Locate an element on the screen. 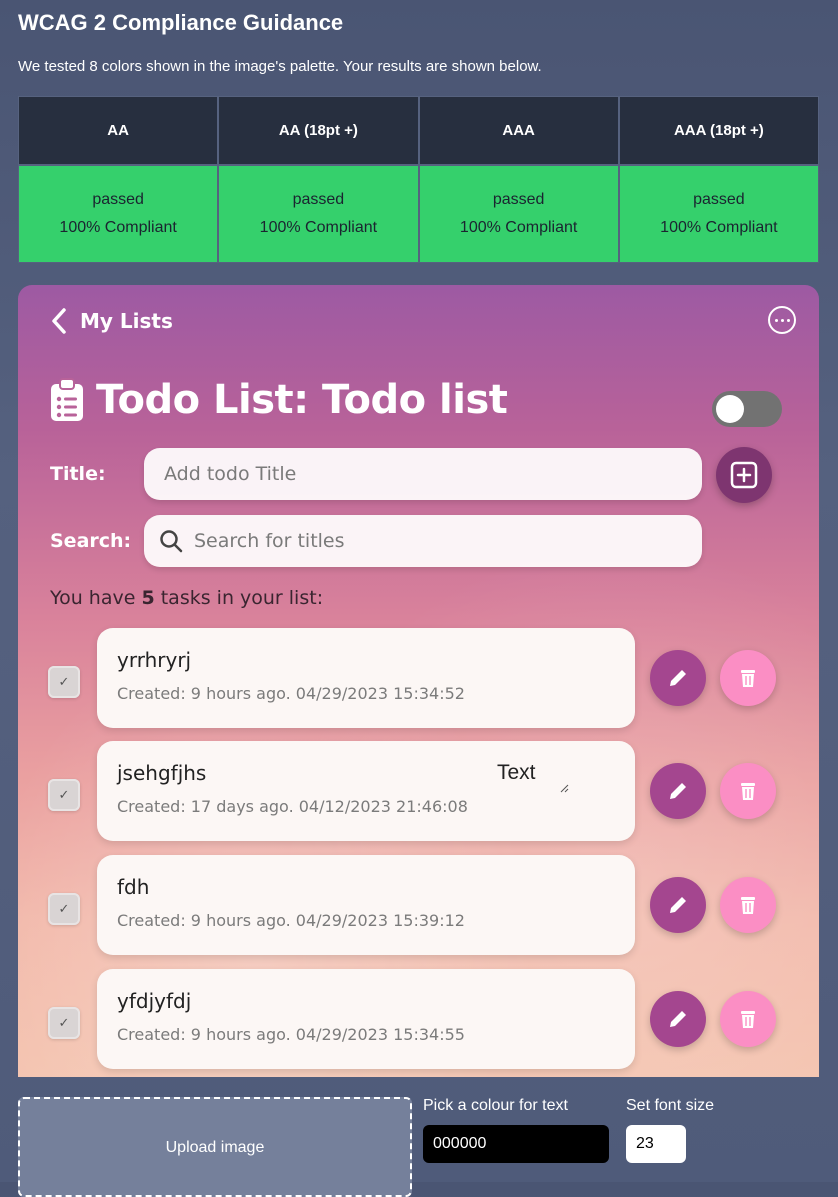  title-input is located at coordinates (423, 474).